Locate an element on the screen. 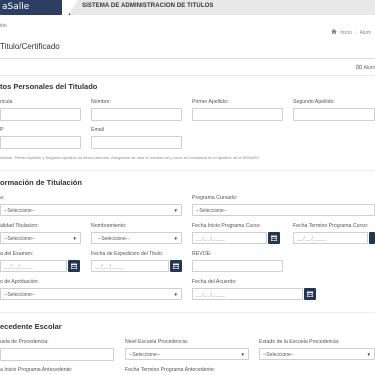 The height and width of the screenshot is (375, 375). primer-apellido-input is located at coordinates (237, 114).